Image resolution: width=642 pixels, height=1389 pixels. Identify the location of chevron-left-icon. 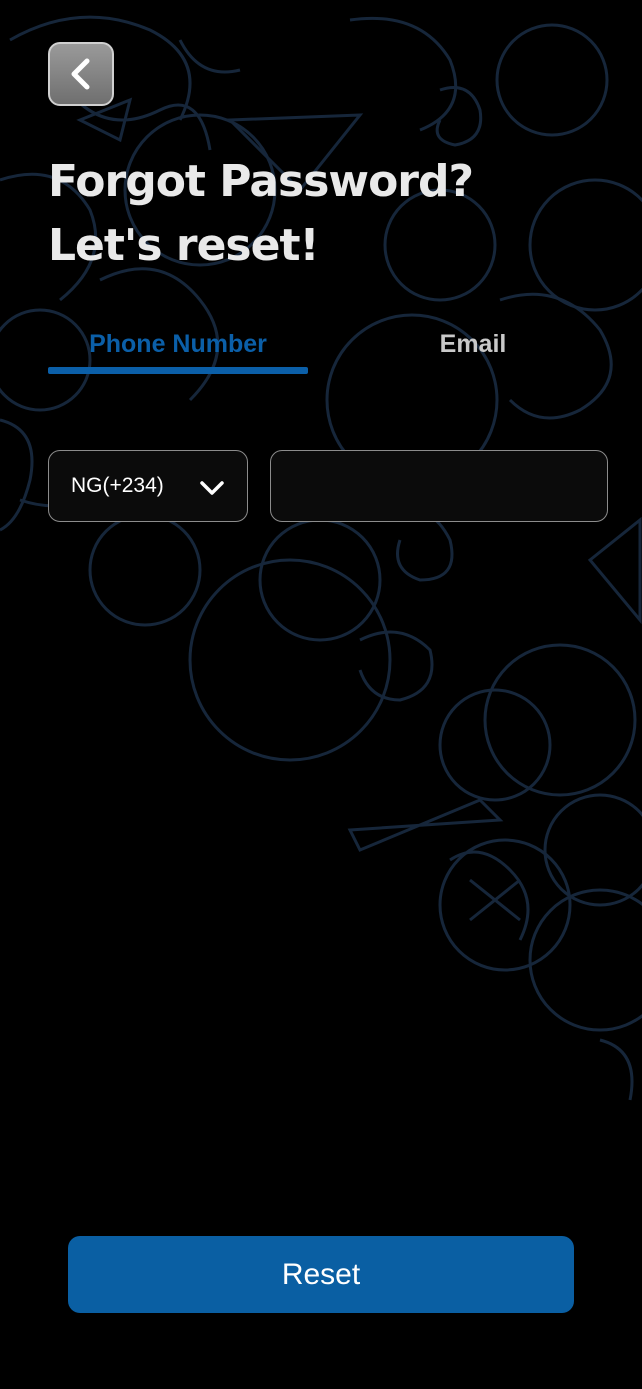
(80, 74).